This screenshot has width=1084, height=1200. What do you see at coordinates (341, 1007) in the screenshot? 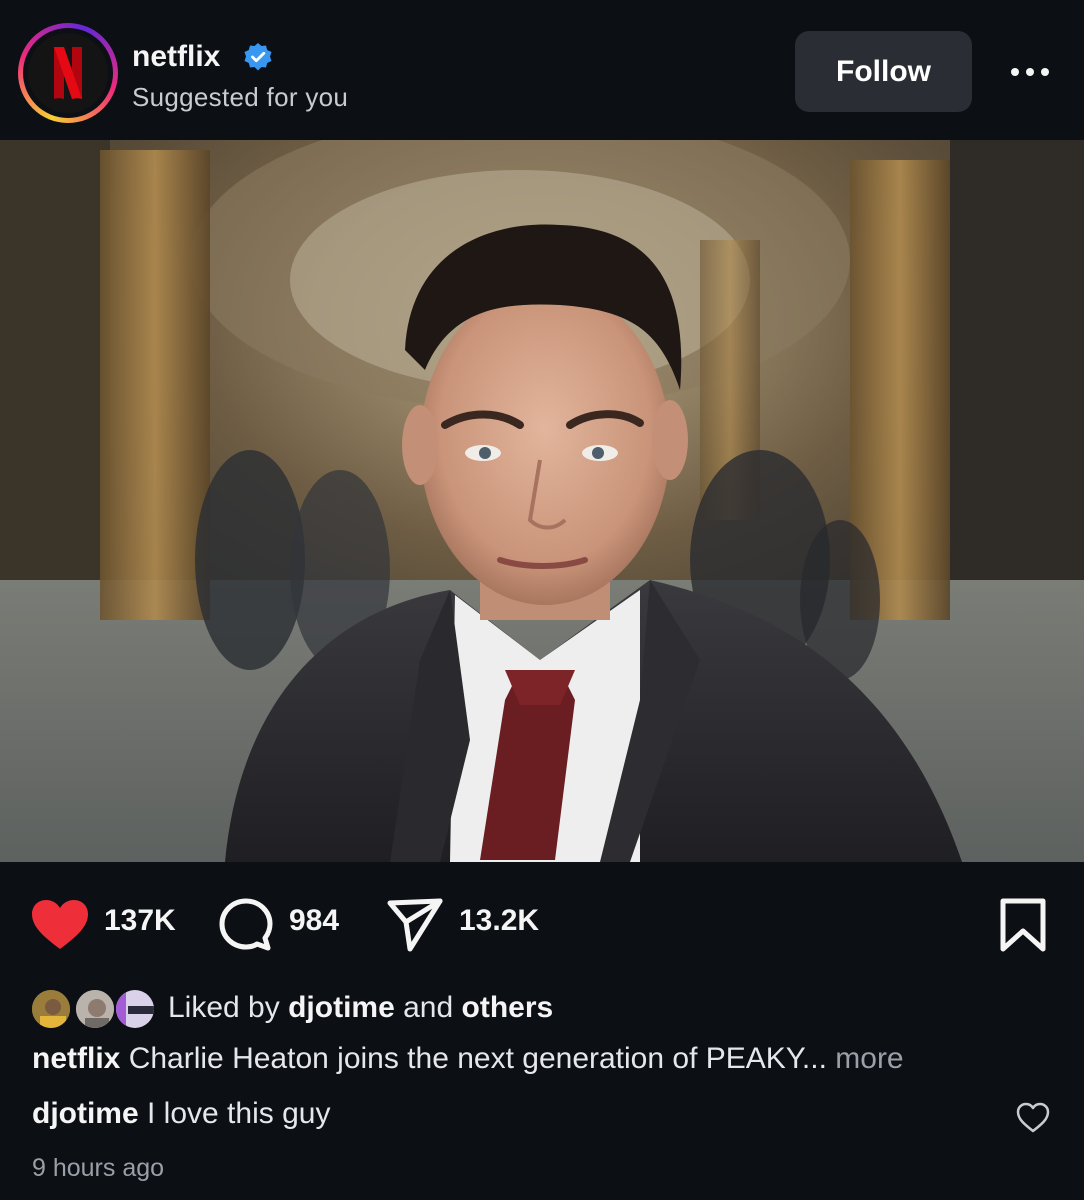
I see `liker-username: djotime` at bounding box center [341, 1007].